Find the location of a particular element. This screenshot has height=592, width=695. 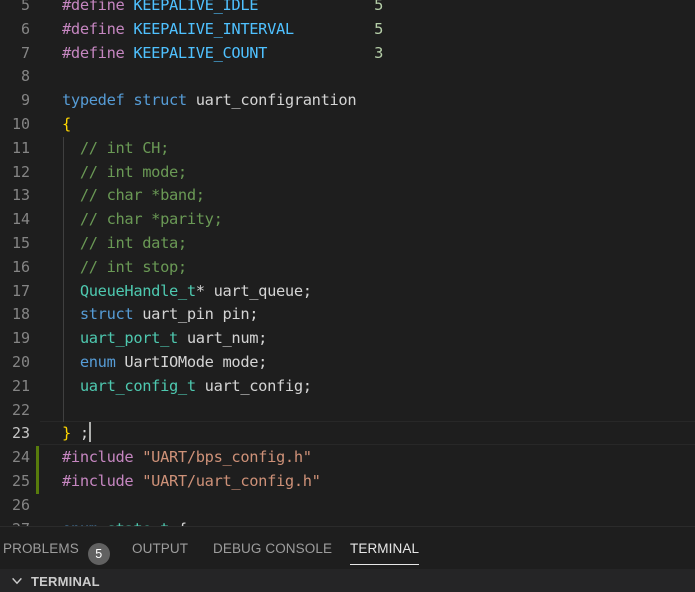

code-token: KEEPALIVE_IDLE is located at coordinates (196, 7).